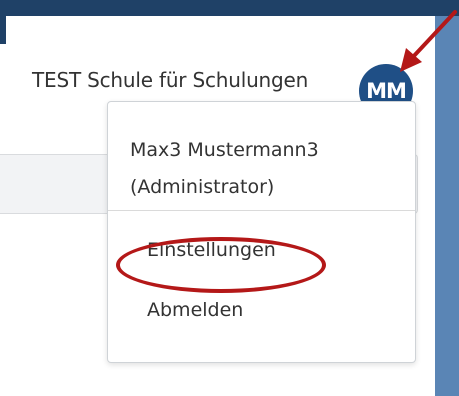 This screenshot has width=459, height=396. I want to click on menu-divider, so click(261, 210).